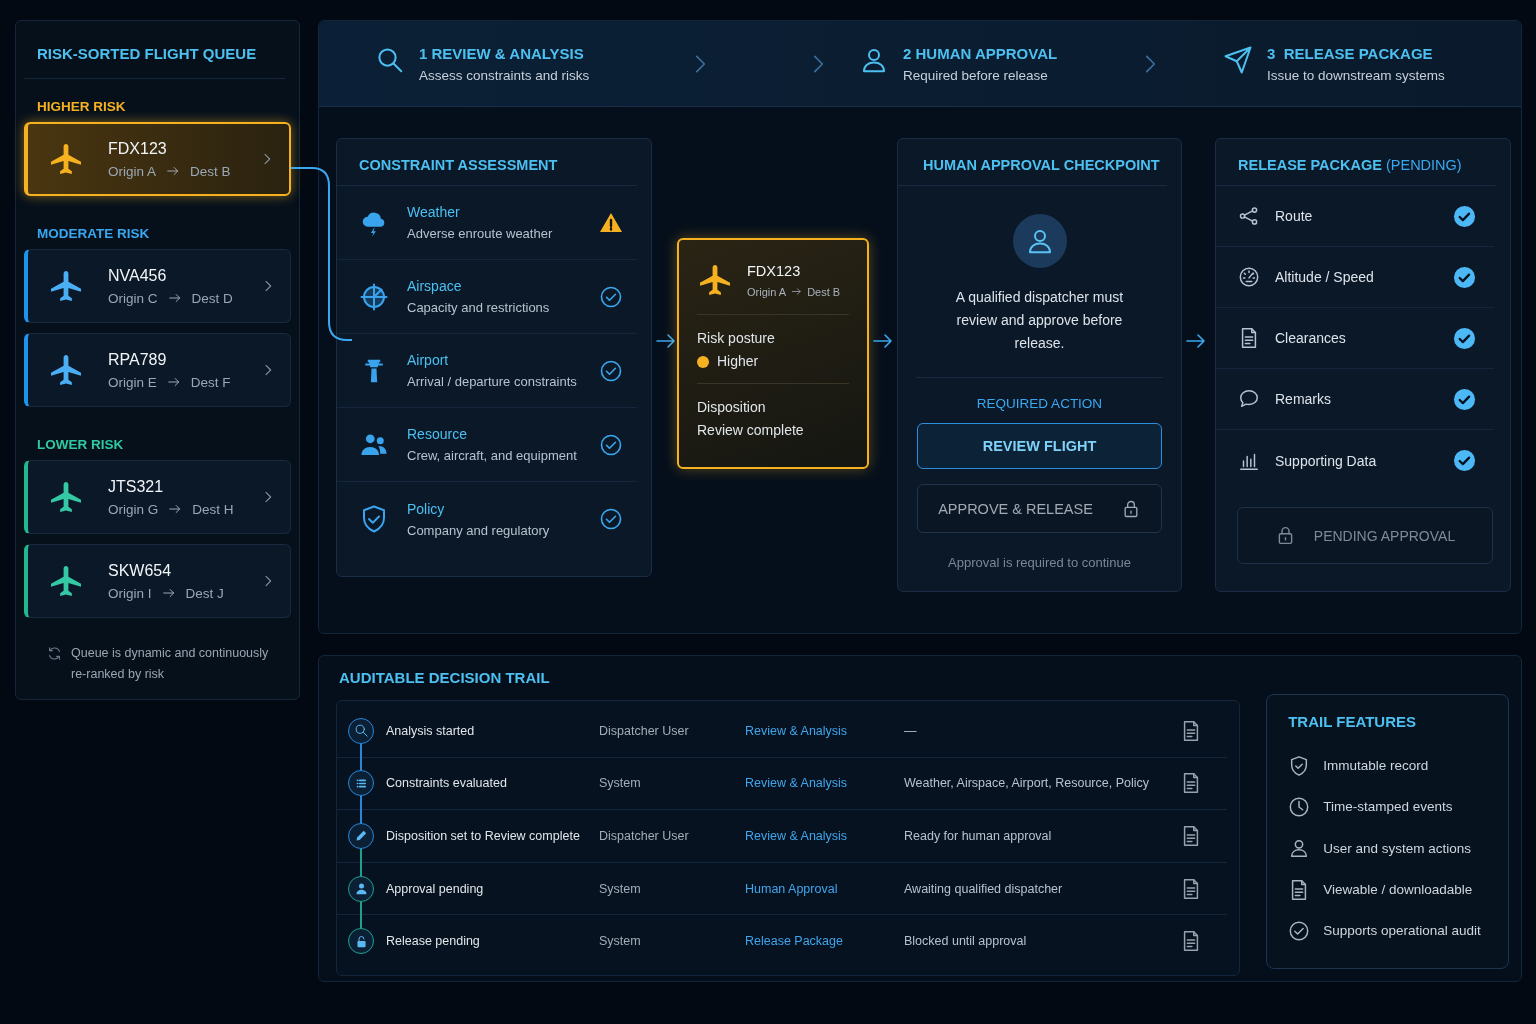 This screenshot has width=1536, height=1024. I want to click on step-title: 3 RELEASE PACKAGE, so click(1350, 53).